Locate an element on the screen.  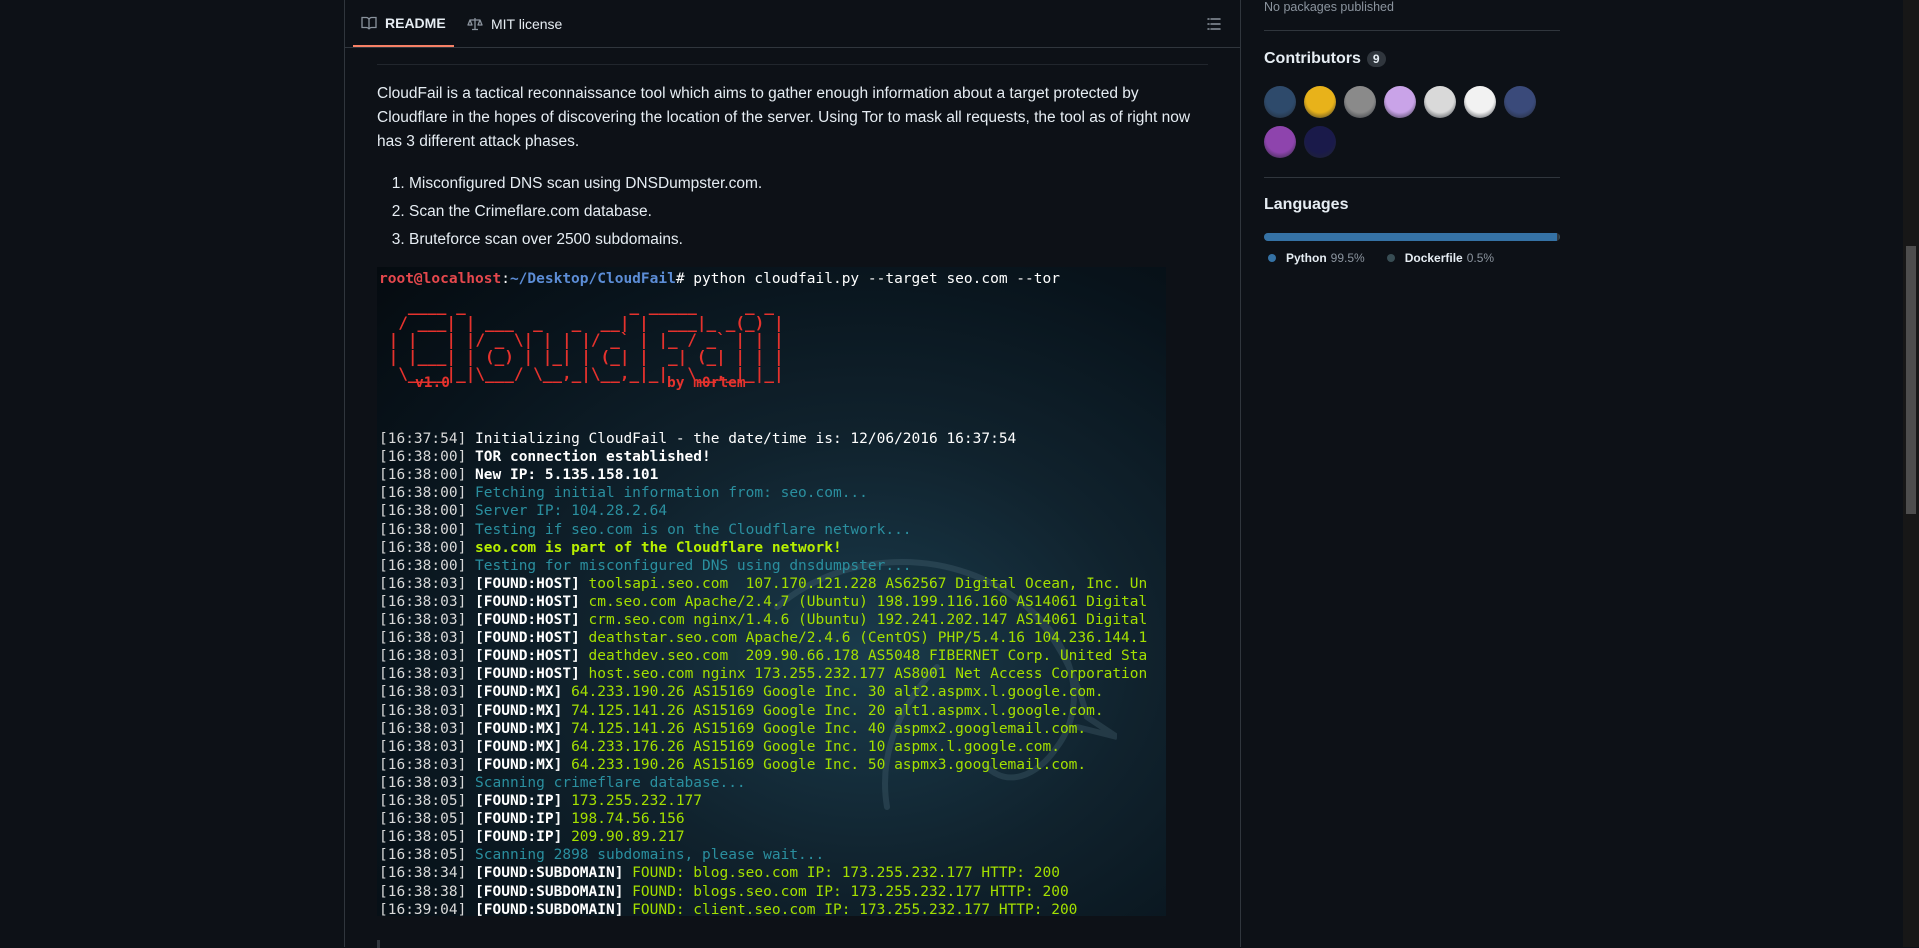
contributors-count: 9 is located at coordinates (1376, 59).